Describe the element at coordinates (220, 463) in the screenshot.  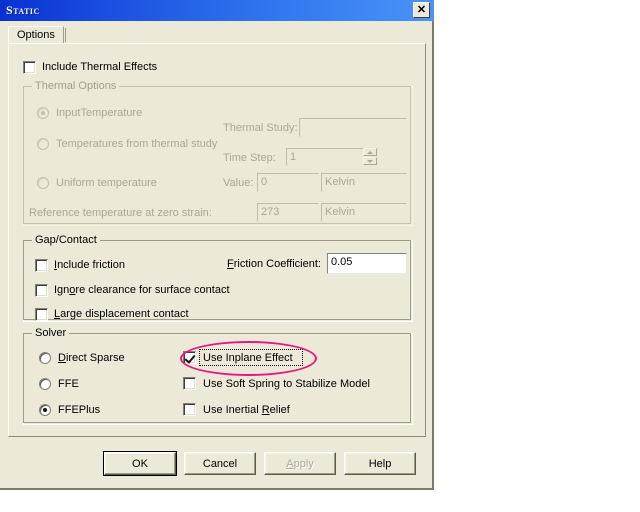
I see `cancel-button: Cancel` at that location.